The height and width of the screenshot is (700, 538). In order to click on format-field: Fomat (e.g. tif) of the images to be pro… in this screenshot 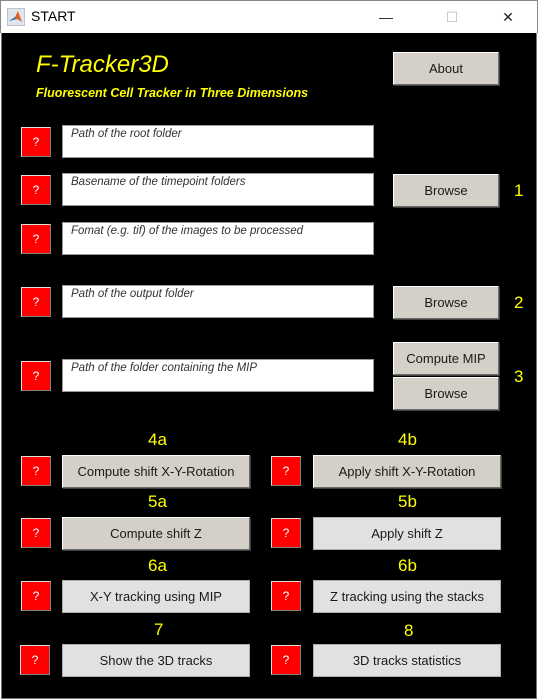, I will do `click(218, 238)`.